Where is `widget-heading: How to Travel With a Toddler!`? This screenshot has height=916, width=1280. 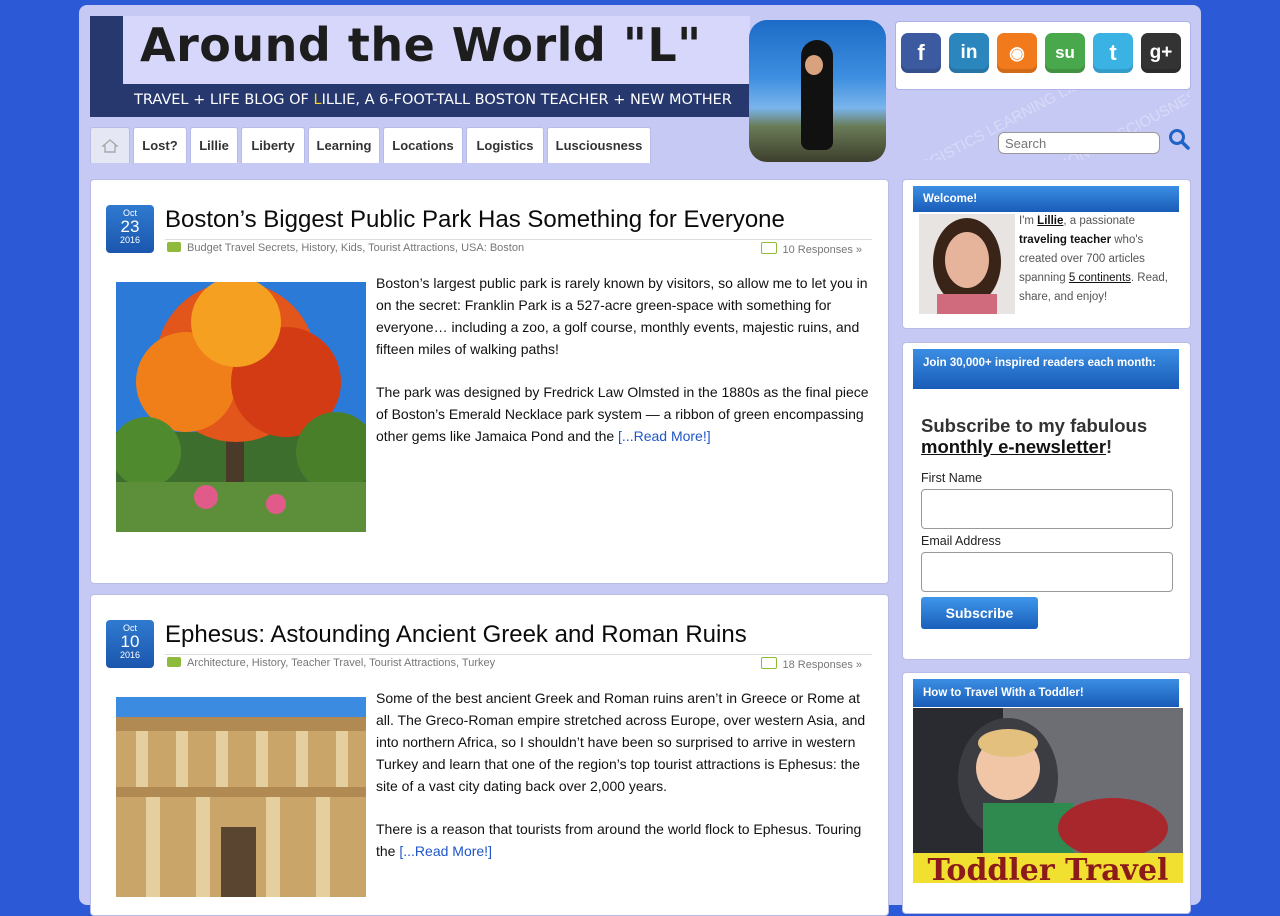
widget-heading: How to Travel With a Toddler! is located at coordinates (1046, 693).